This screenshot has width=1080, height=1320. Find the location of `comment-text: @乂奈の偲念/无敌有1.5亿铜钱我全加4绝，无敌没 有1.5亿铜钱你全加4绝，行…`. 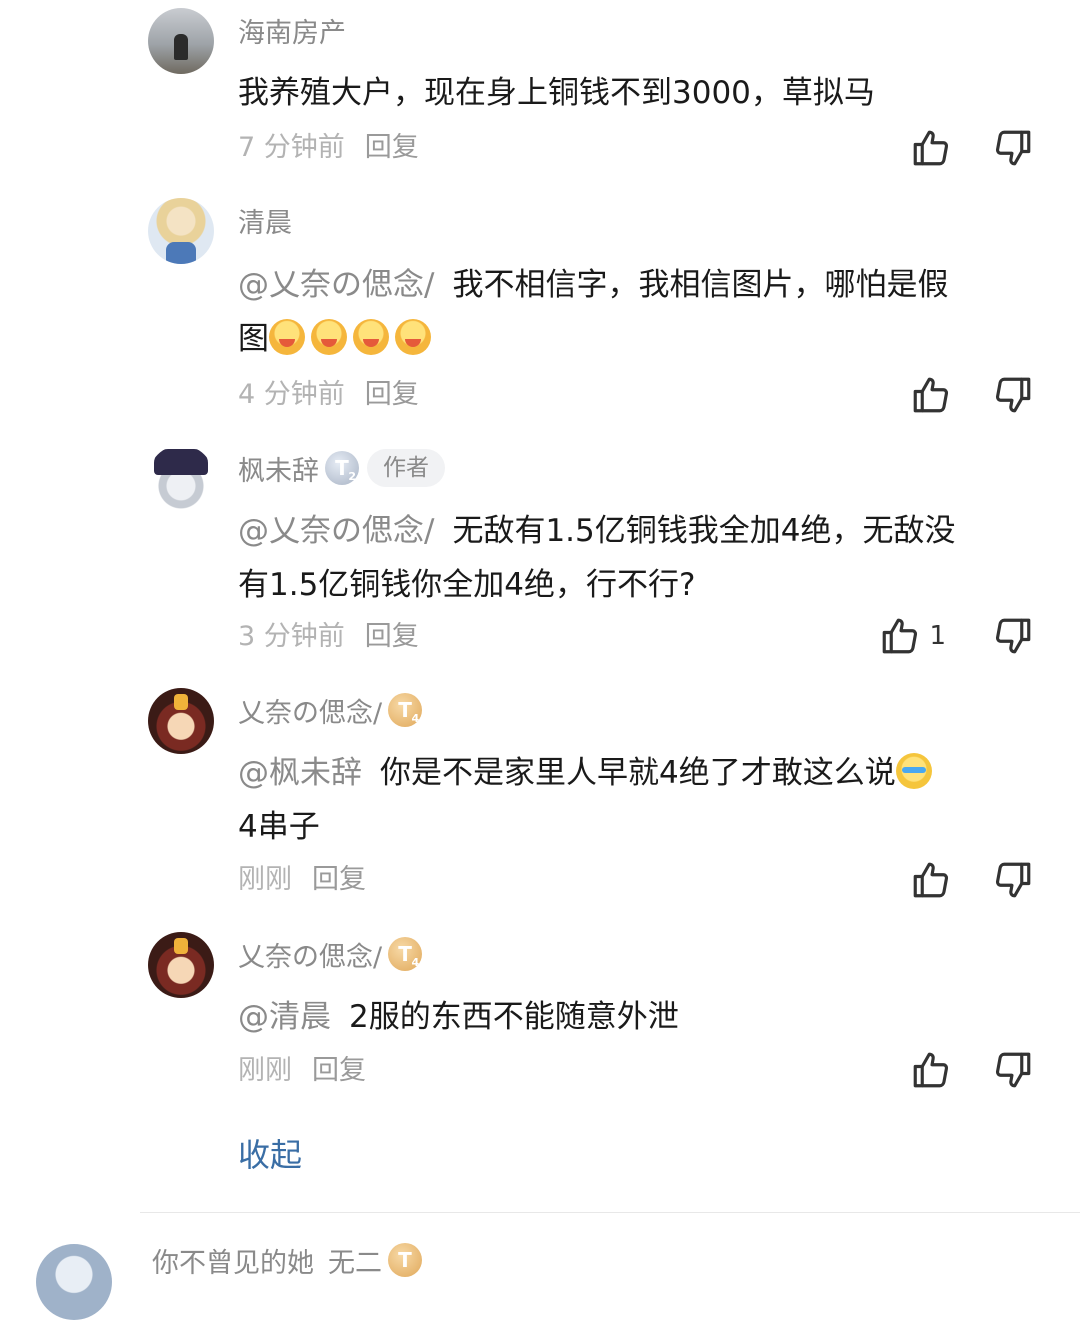

comment-text: @乂奈の偲念/无敌有1.5亿铜钱我全加4绝，无敌没 有1.5亿铜钱你全加4绝，行… is located at coordinates (597, 558).